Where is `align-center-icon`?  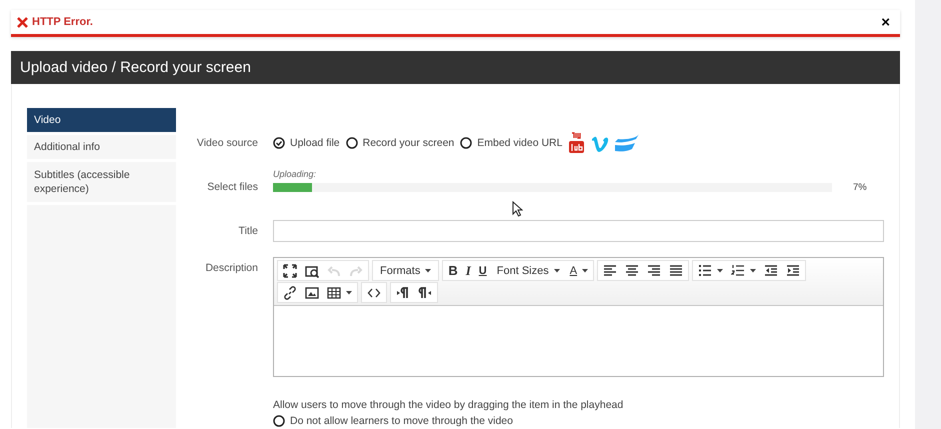
align-center-icon is located at coordinates (632, 271).